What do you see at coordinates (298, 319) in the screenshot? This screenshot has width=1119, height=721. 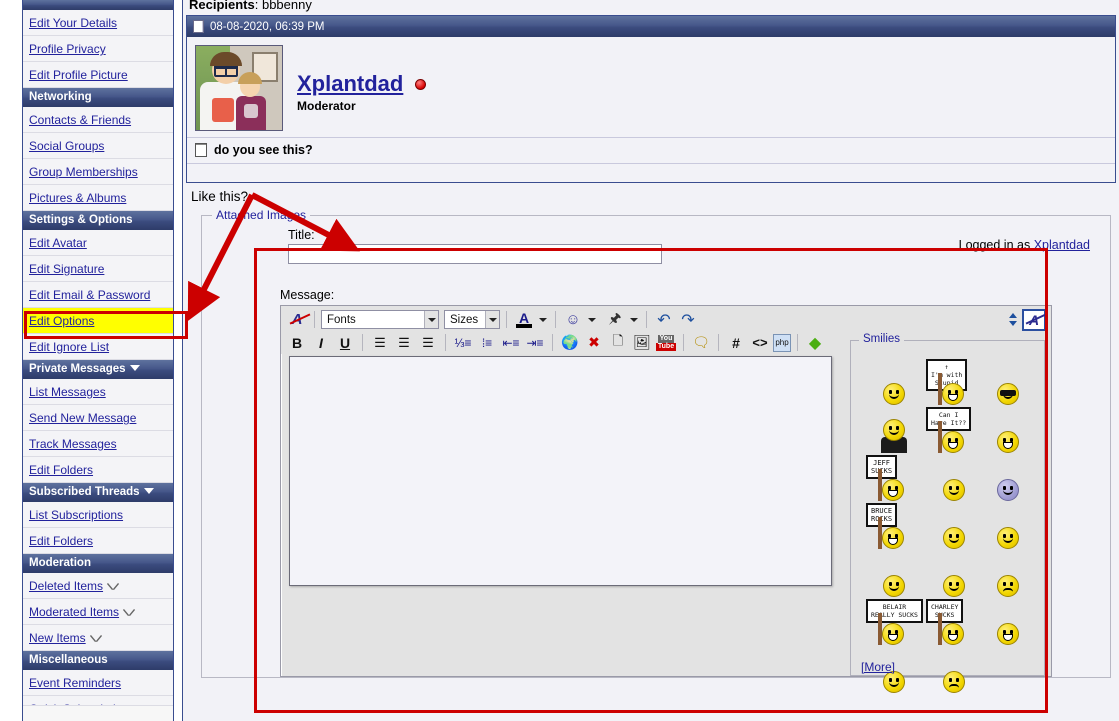 I see `remove-formatting-icon: A` at bounding box center [298, 319].